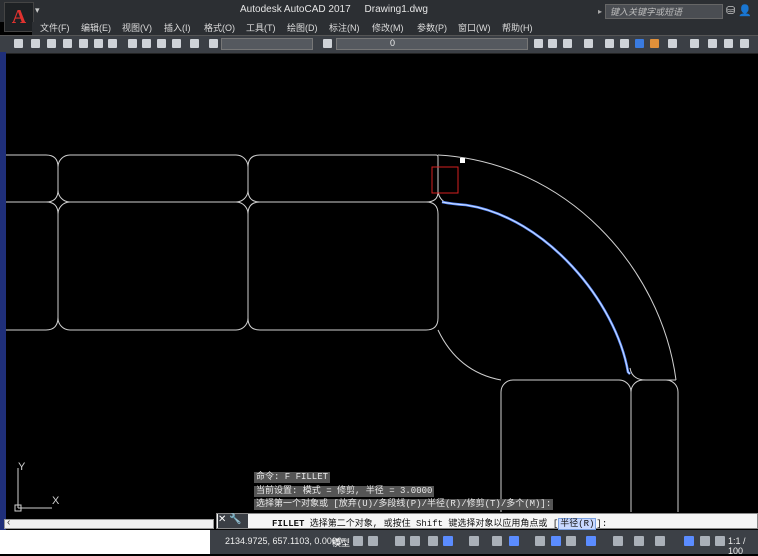  What do you see at coordinates (705, 541) in the screenshot?
I see `auto-scale-icon` at bounding box center [705, 541].